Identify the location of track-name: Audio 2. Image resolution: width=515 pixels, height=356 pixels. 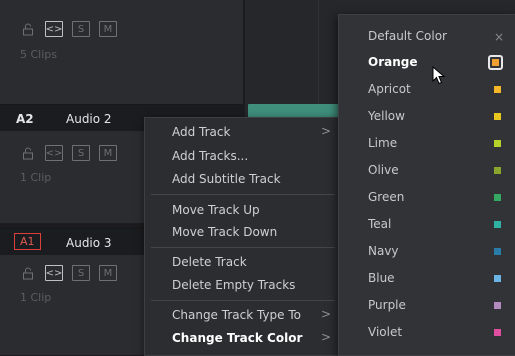
(89, 119).